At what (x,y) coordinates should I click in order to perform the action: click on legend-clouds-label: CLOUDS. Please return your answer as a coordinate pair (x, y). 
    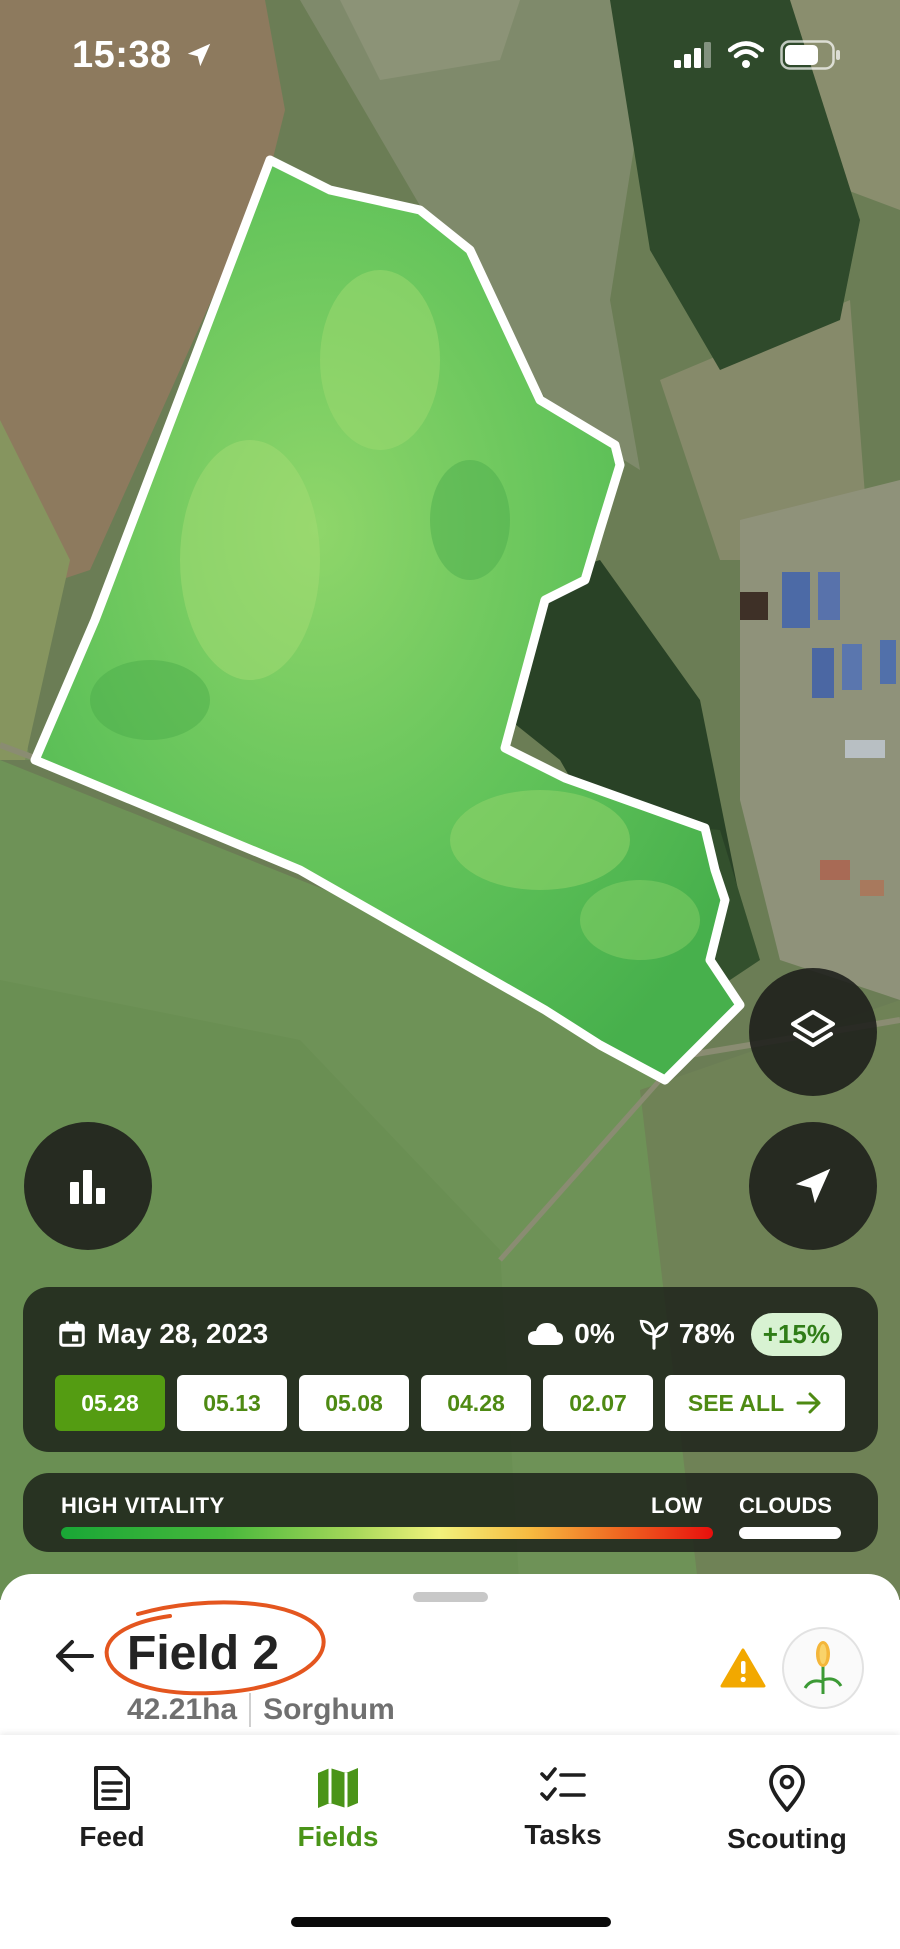
    Looking at the image, I should click on (785, 1505).